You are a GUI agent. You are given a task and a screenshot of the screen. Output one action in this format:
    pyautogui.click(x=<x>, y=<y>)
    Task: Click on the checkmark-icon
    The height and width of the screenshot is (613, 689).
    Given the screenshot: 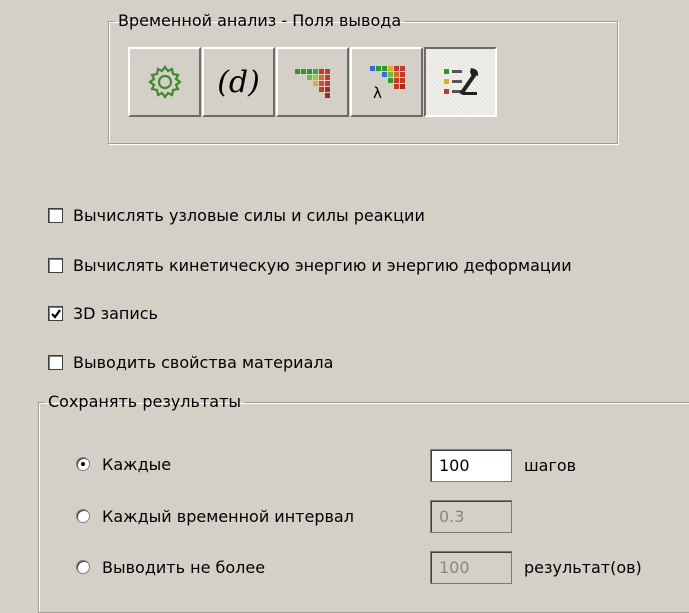 What is the action you would take?
    pyautogui.click(x=56, y=313)
    